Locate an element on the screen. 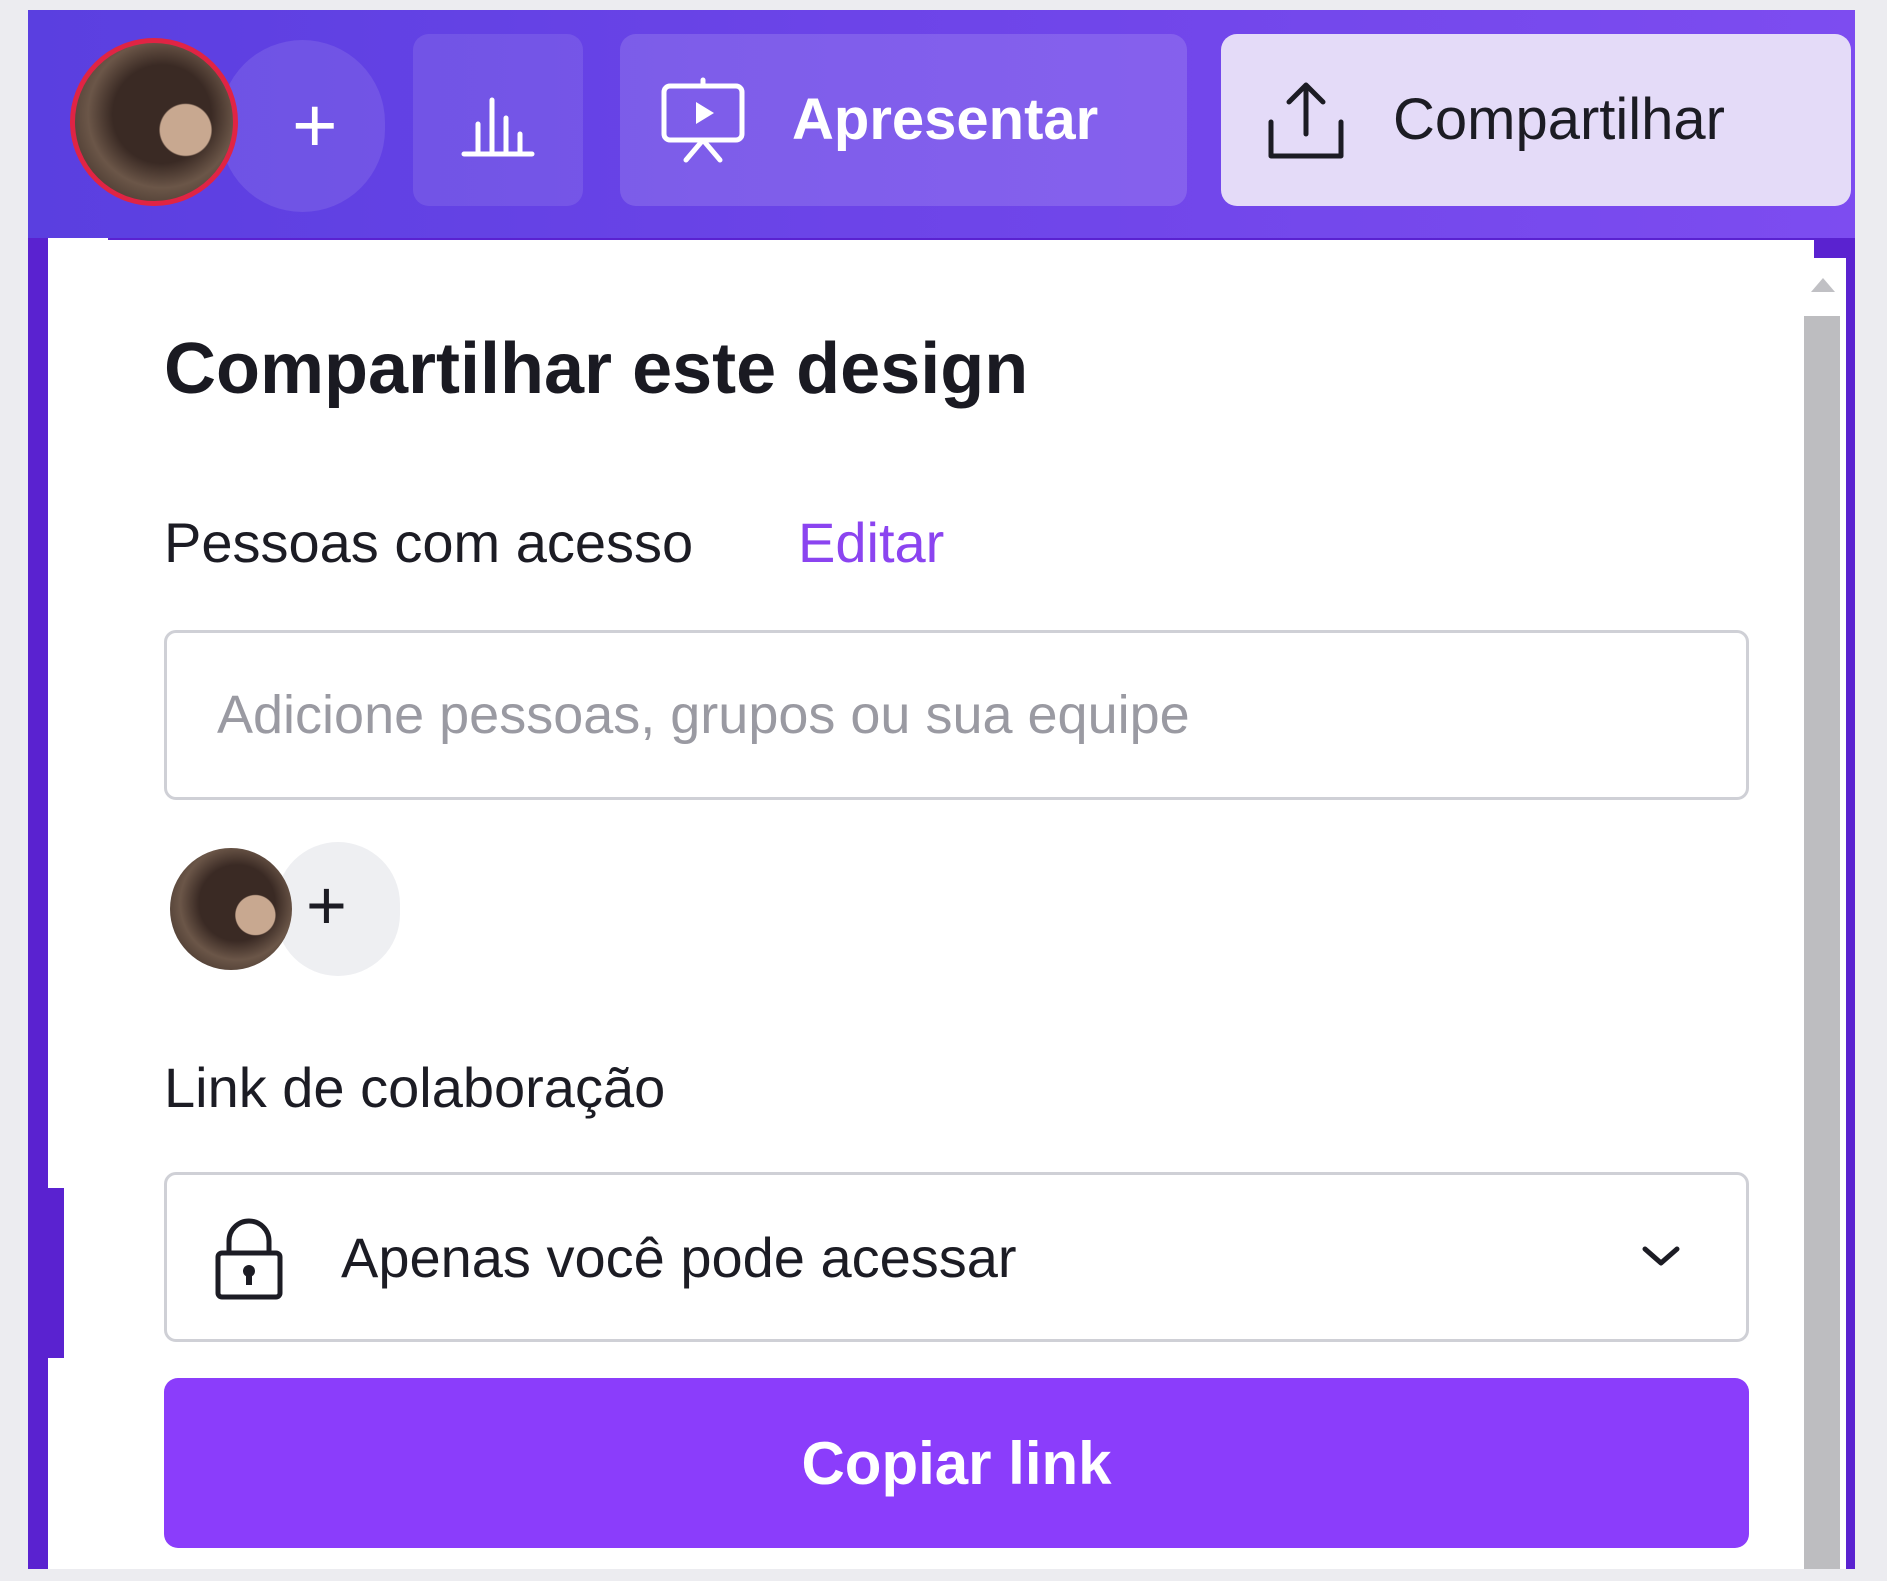 This screenshot has height=1581, width=1887. chevron-down-icon is located at coordinates (1661, 1258).